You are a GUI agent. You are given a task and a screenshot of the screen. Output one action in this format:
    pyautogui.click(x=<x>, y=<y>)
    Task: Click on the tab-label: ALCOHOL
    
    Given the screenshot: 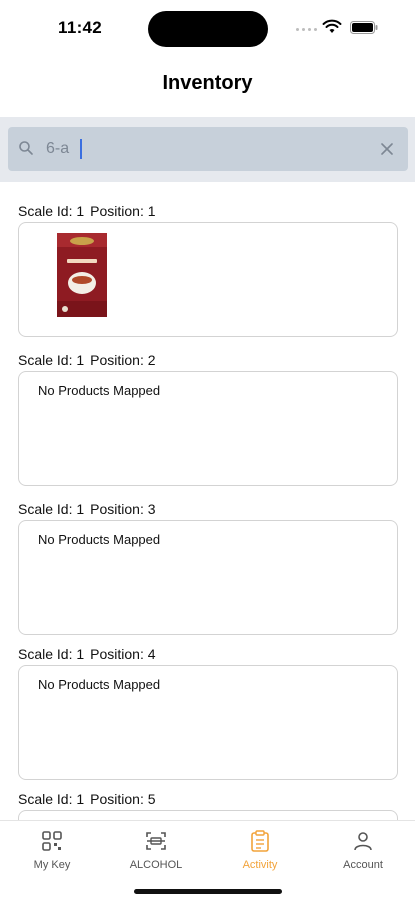 What is the action you would take?
    pyautogui.click(x=156, y=865)
    